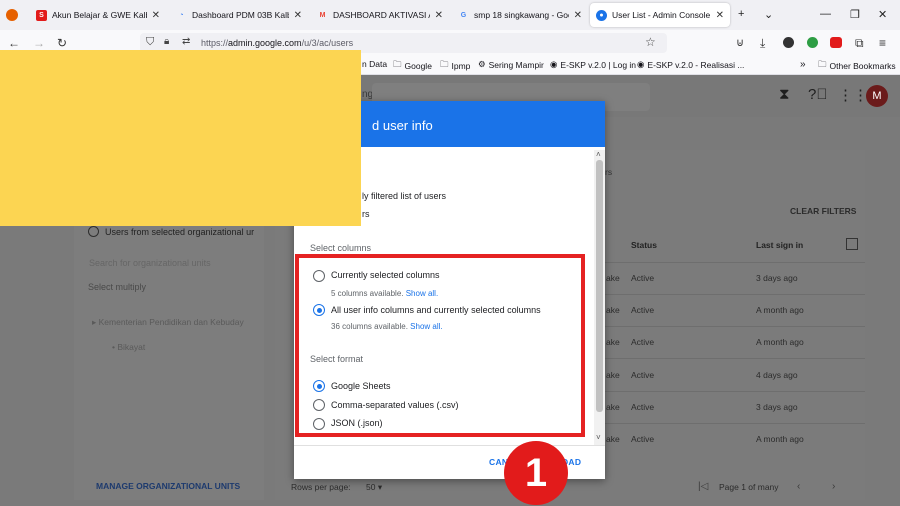  What do you see at coordinates (402, 125) in the screenshot?
I see `dialog-title: d user info` at bounding box center [402, 125].